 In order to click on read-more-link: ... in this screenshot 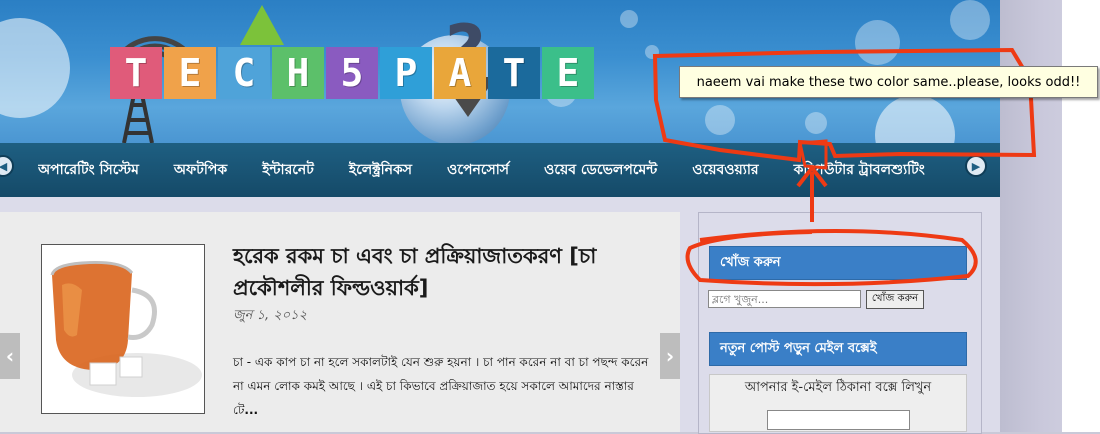, I will do `click(251, 410)`.